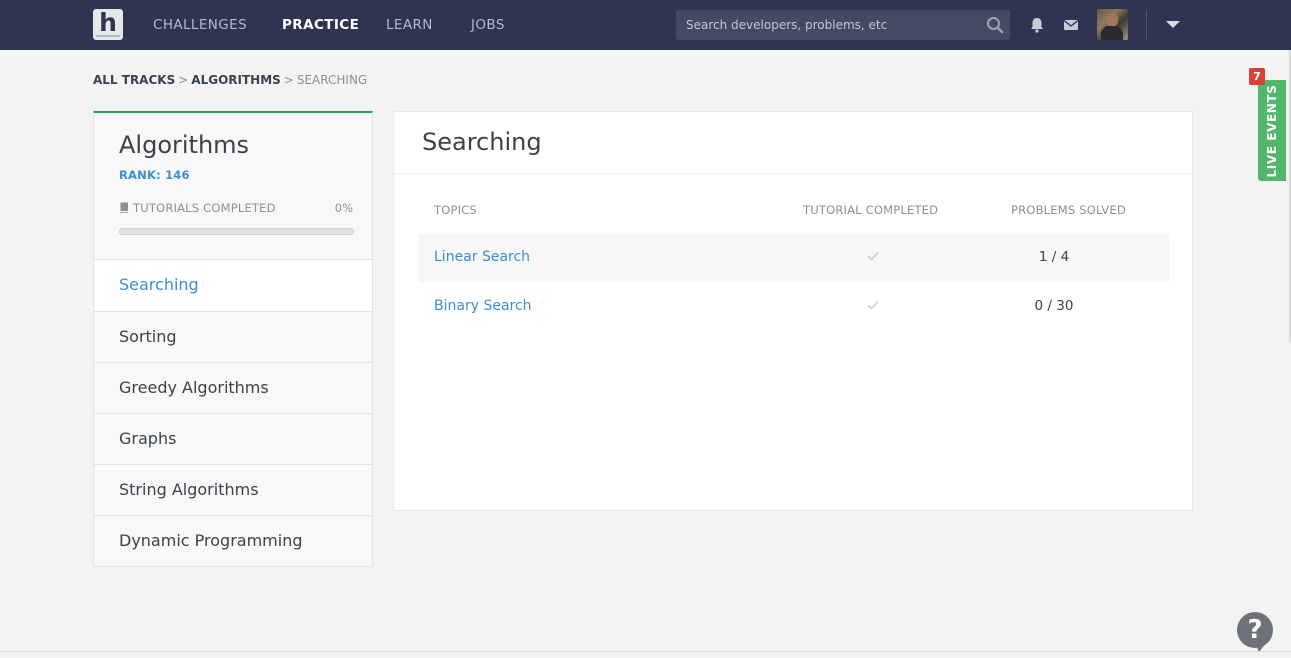  Describe the element at coordinates (134, 80) in the screenshot. I see `breadcrumb-all-tracks: ALL TRACKS` at that location.